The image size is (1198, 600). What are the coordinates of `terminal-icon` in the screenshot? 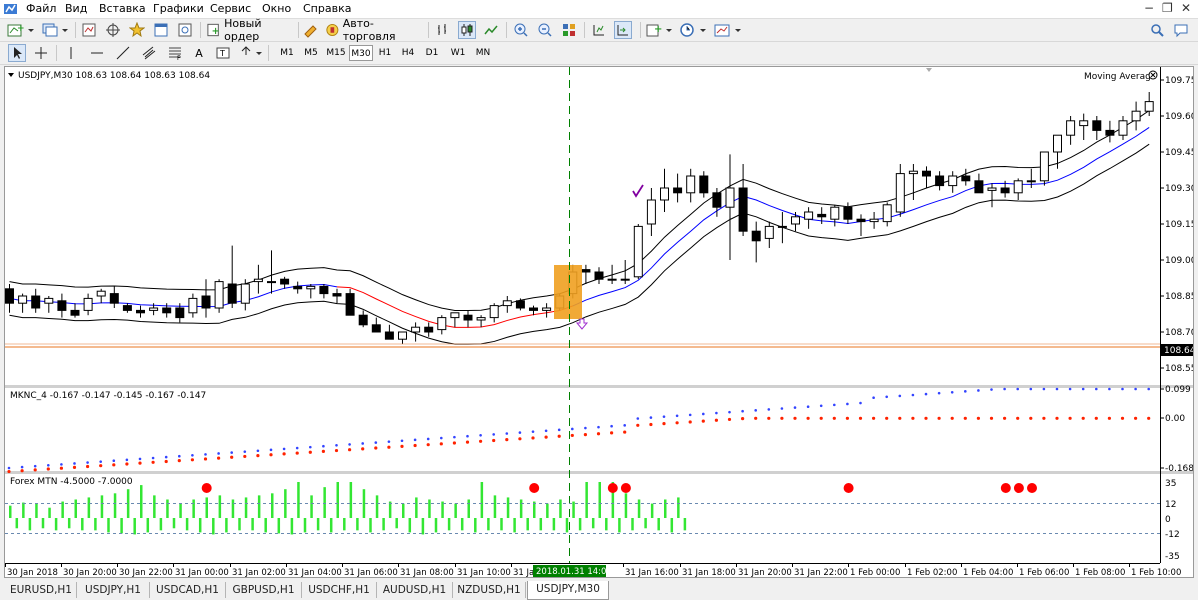 It's located at (161, 30).